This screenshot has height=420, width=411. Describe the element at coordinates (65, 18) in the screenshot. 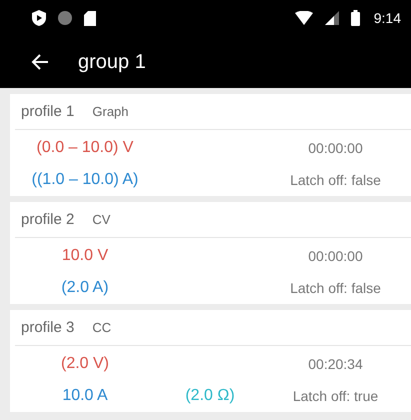

I see `dot-icon` at that location.